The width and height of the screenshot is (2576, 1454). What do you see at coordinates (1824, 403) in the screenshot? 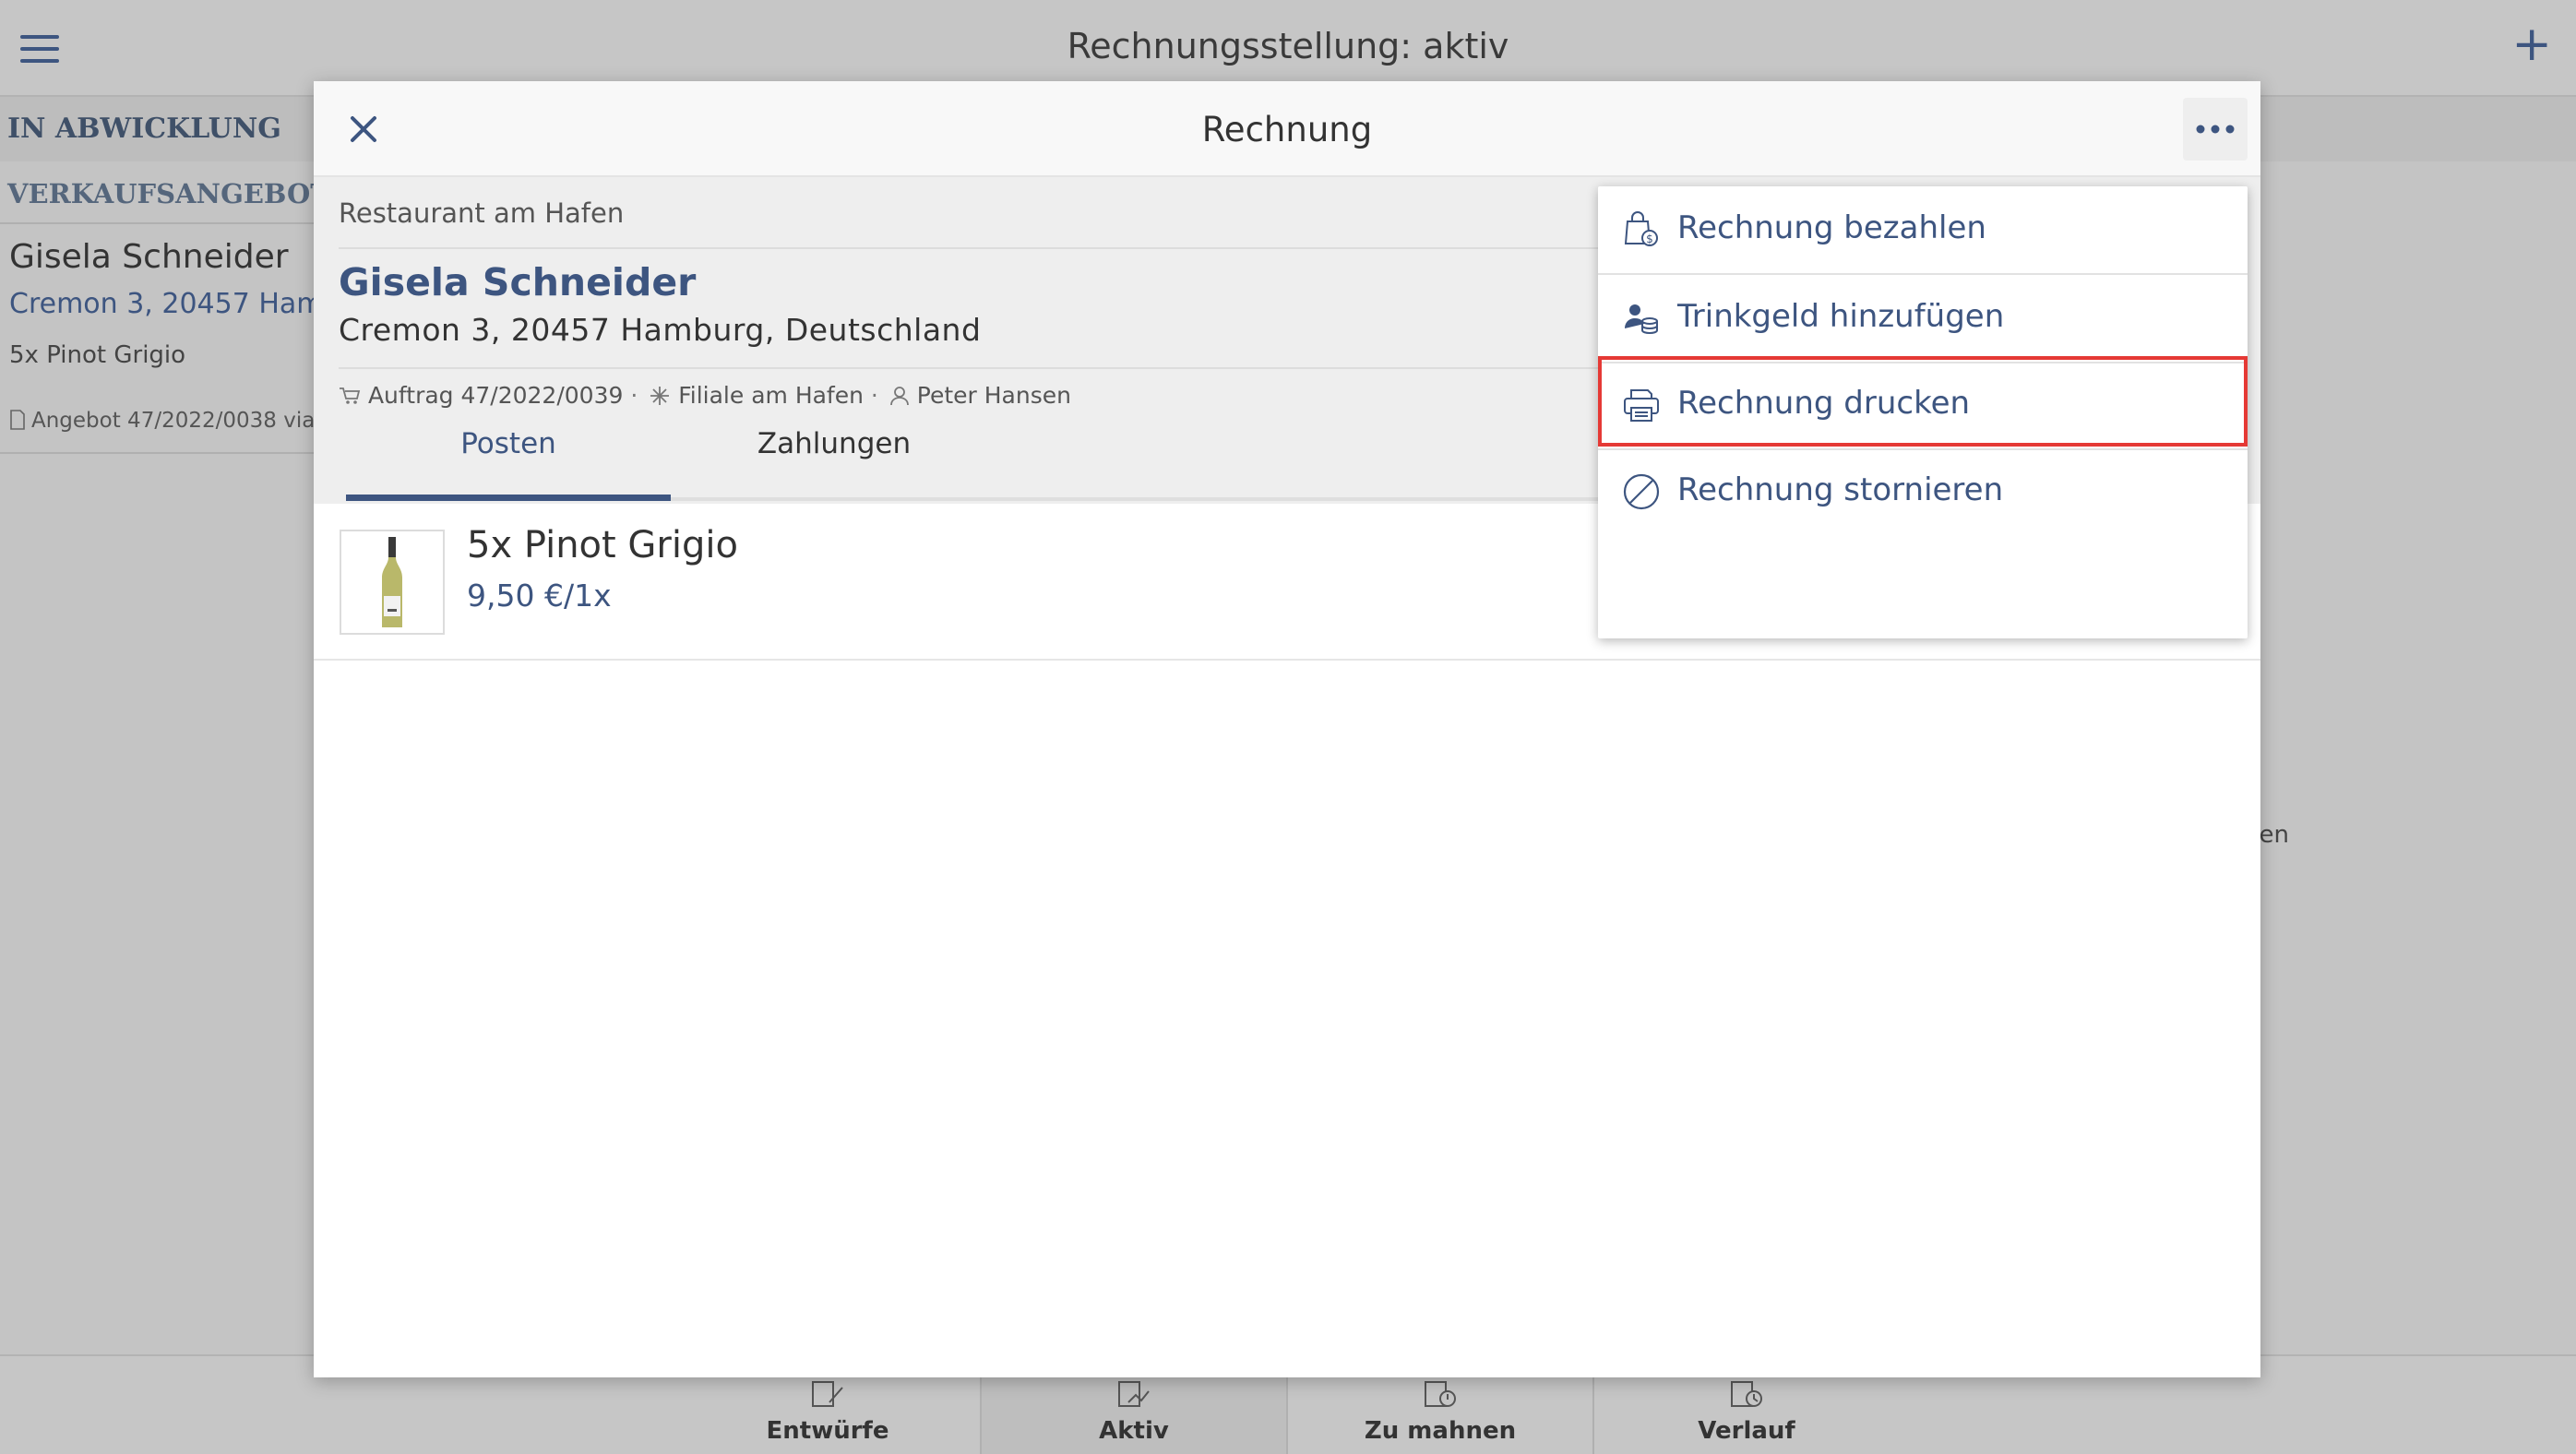
I see `menu-item-label: Rechnung drucken` at bounding box center [1824, 403].